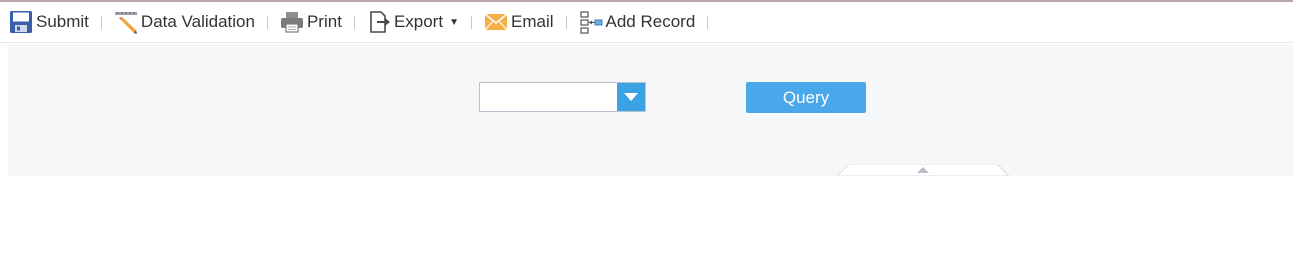 The width and height of the screenshot is (1293, 272). Describe the element at coordinates (650, 21) in the screenshot. I see `add-record-label: Add Record` at that location.